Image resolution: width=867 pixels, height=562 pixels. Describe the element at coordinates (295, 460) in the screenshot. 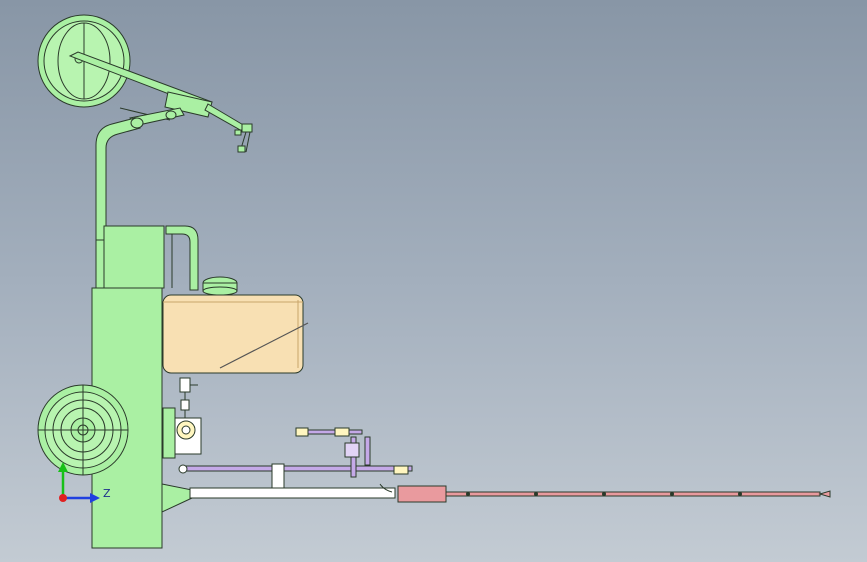

I see `pipework` at that location.